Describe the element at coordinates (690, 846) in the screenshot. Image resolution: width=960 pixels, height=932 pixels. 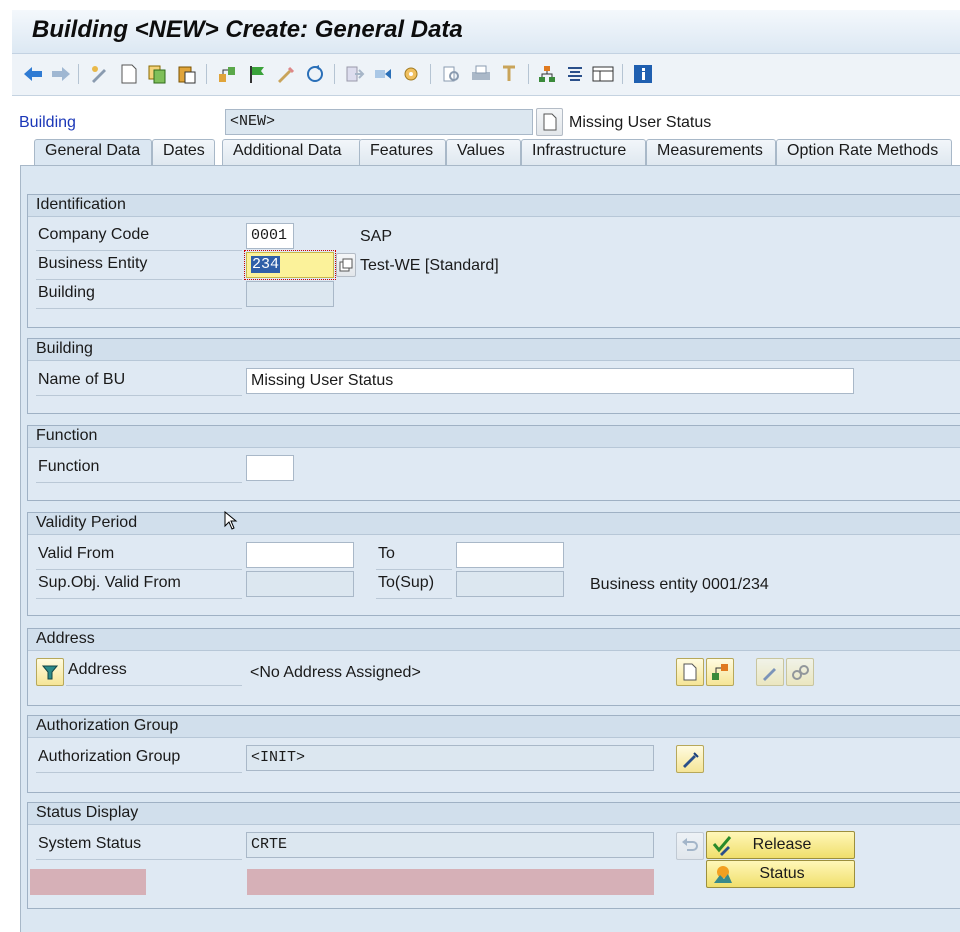
I see `undo-status-icon` at that location.